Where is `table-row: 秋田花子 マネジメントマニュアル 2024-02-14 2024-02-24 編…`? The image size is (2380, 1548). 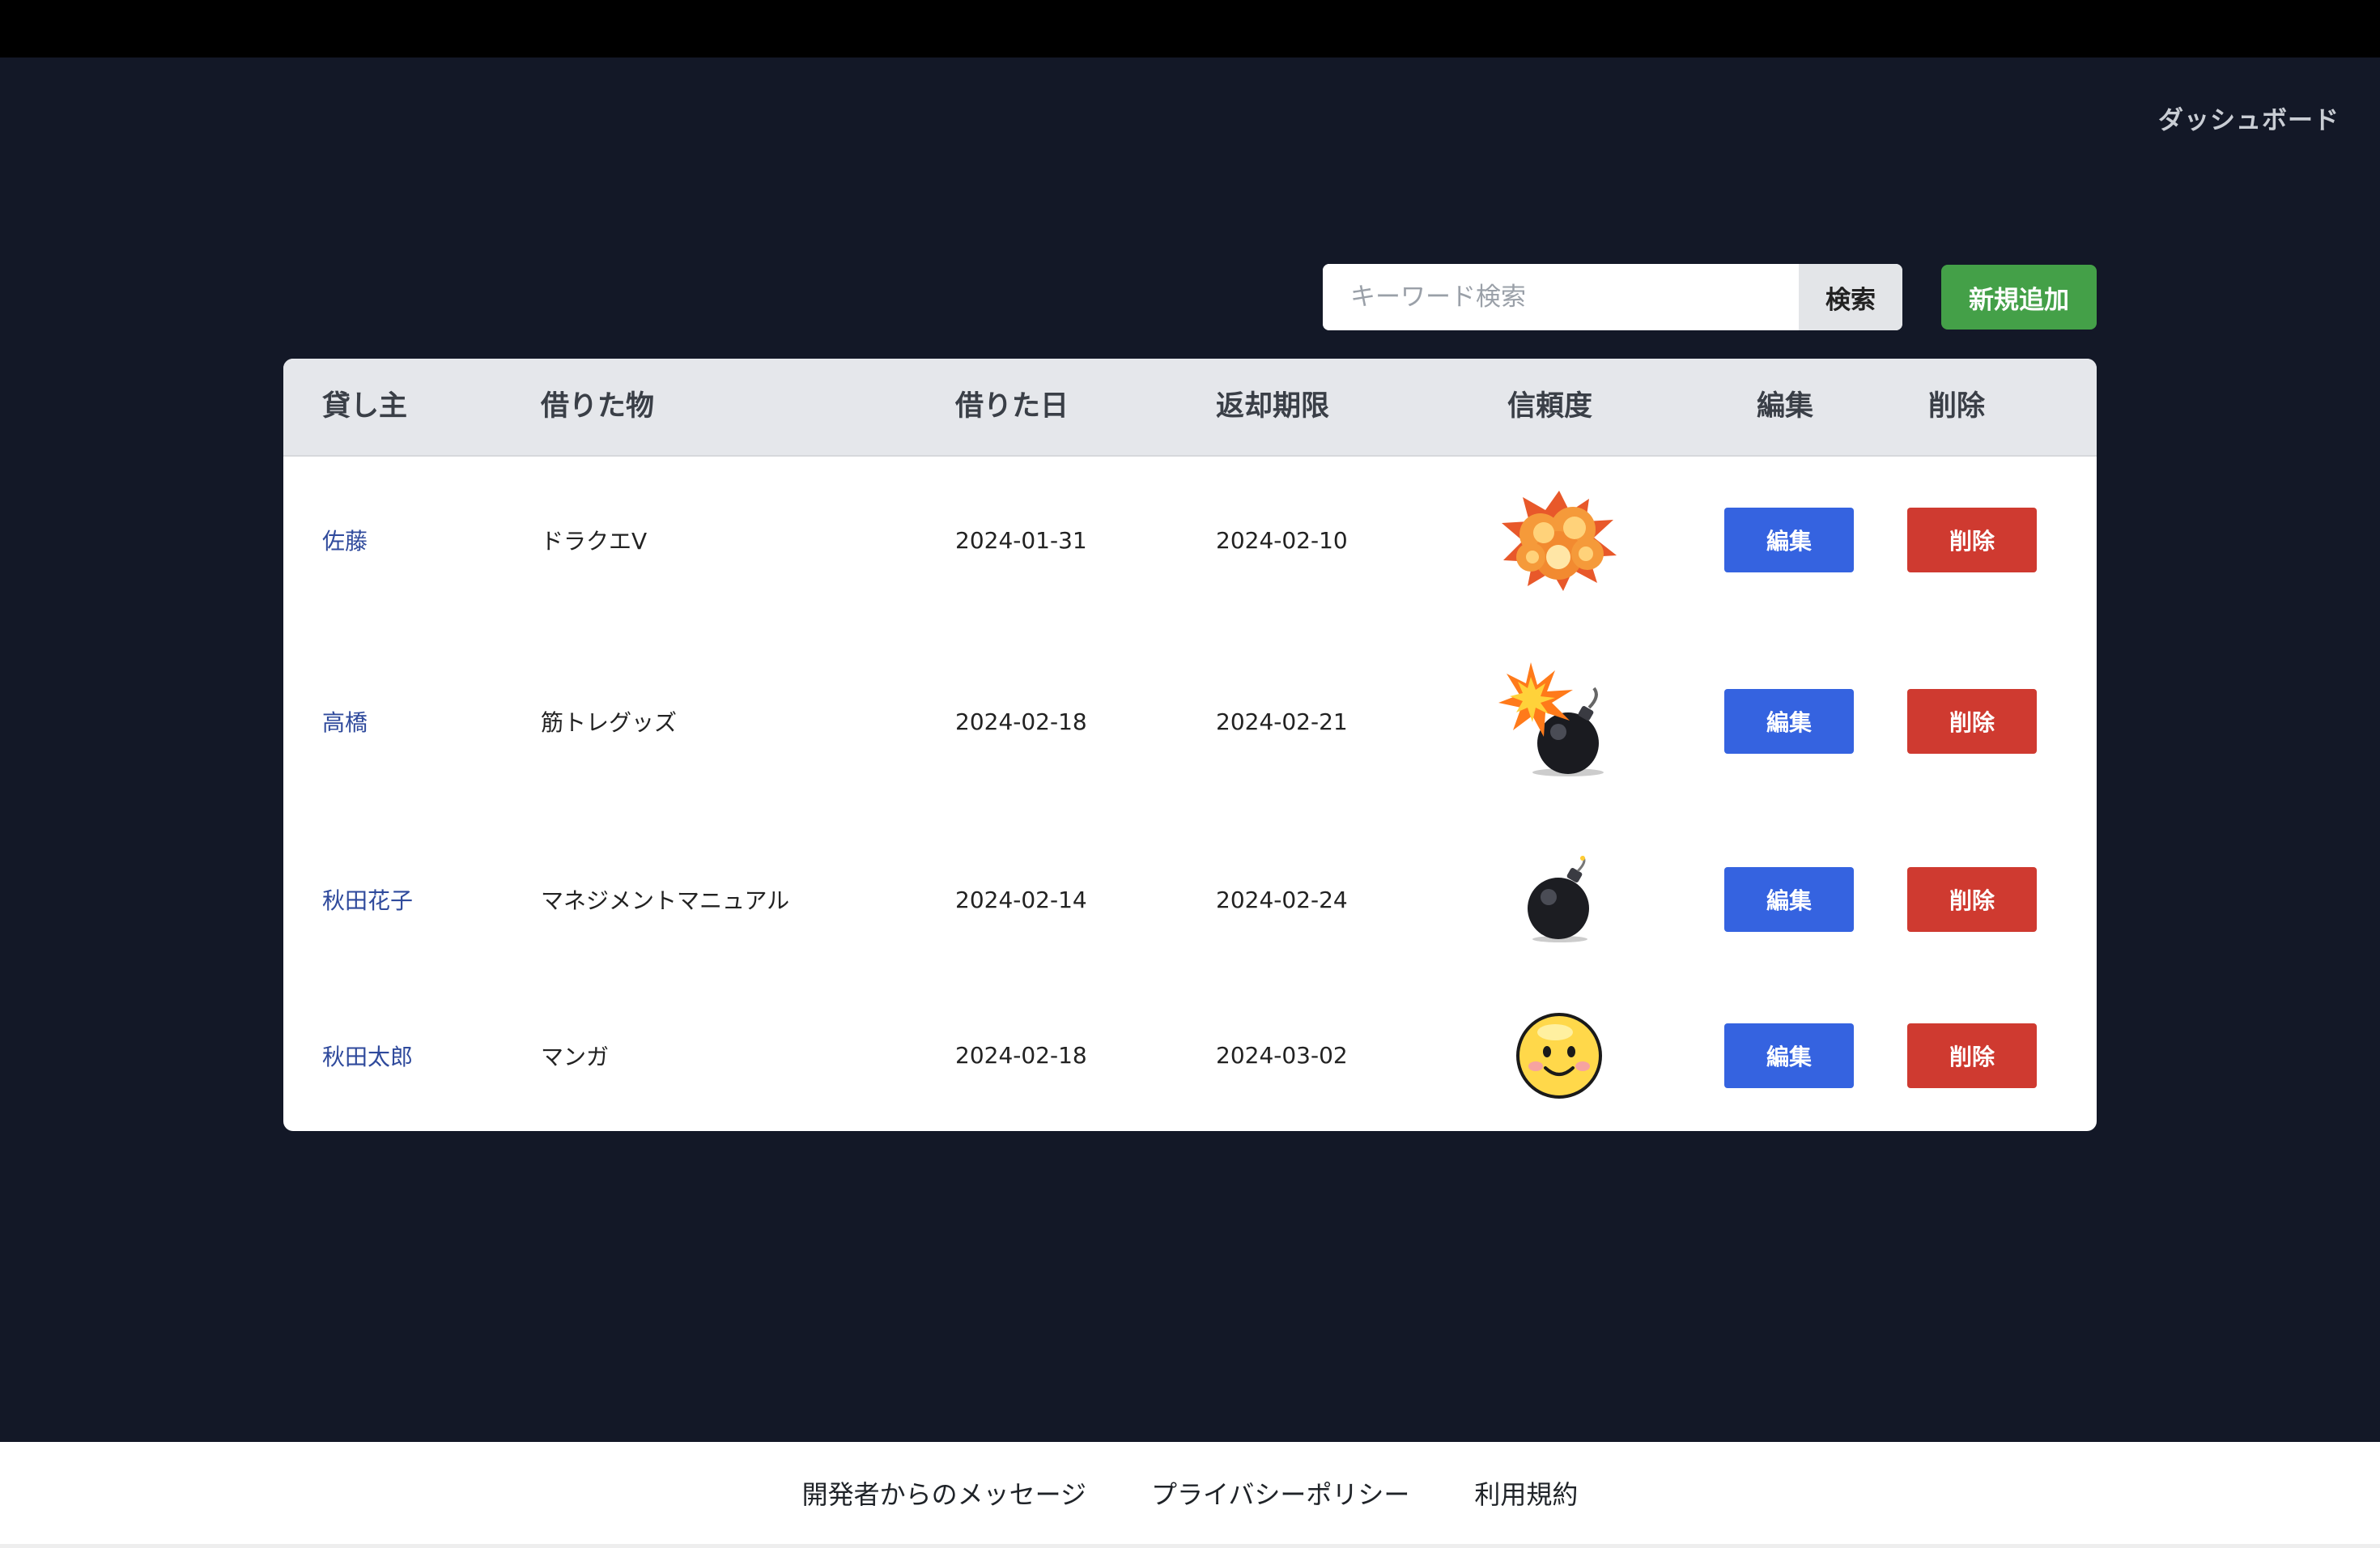
table-row: 秋田花子 マネジメントマニュアル 2024-02-14 2024-02-24 編… is located at coordinates (1190, 899).